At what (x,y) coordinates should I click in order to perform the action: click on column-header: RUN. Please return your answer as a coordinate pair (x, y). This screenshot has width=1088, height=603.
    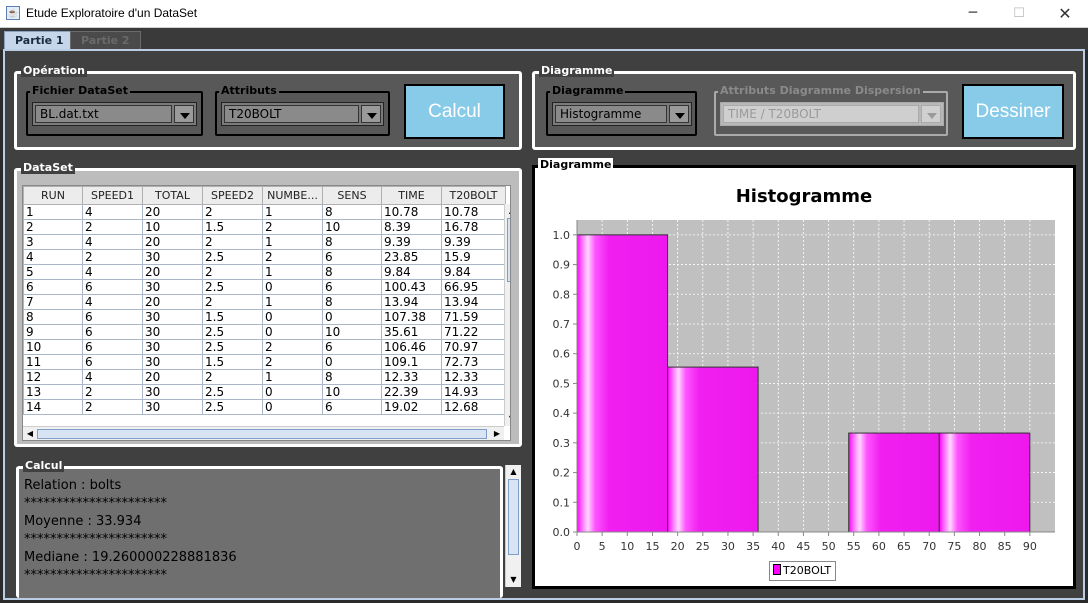
    Looking at the image, I should click on (53, 195).